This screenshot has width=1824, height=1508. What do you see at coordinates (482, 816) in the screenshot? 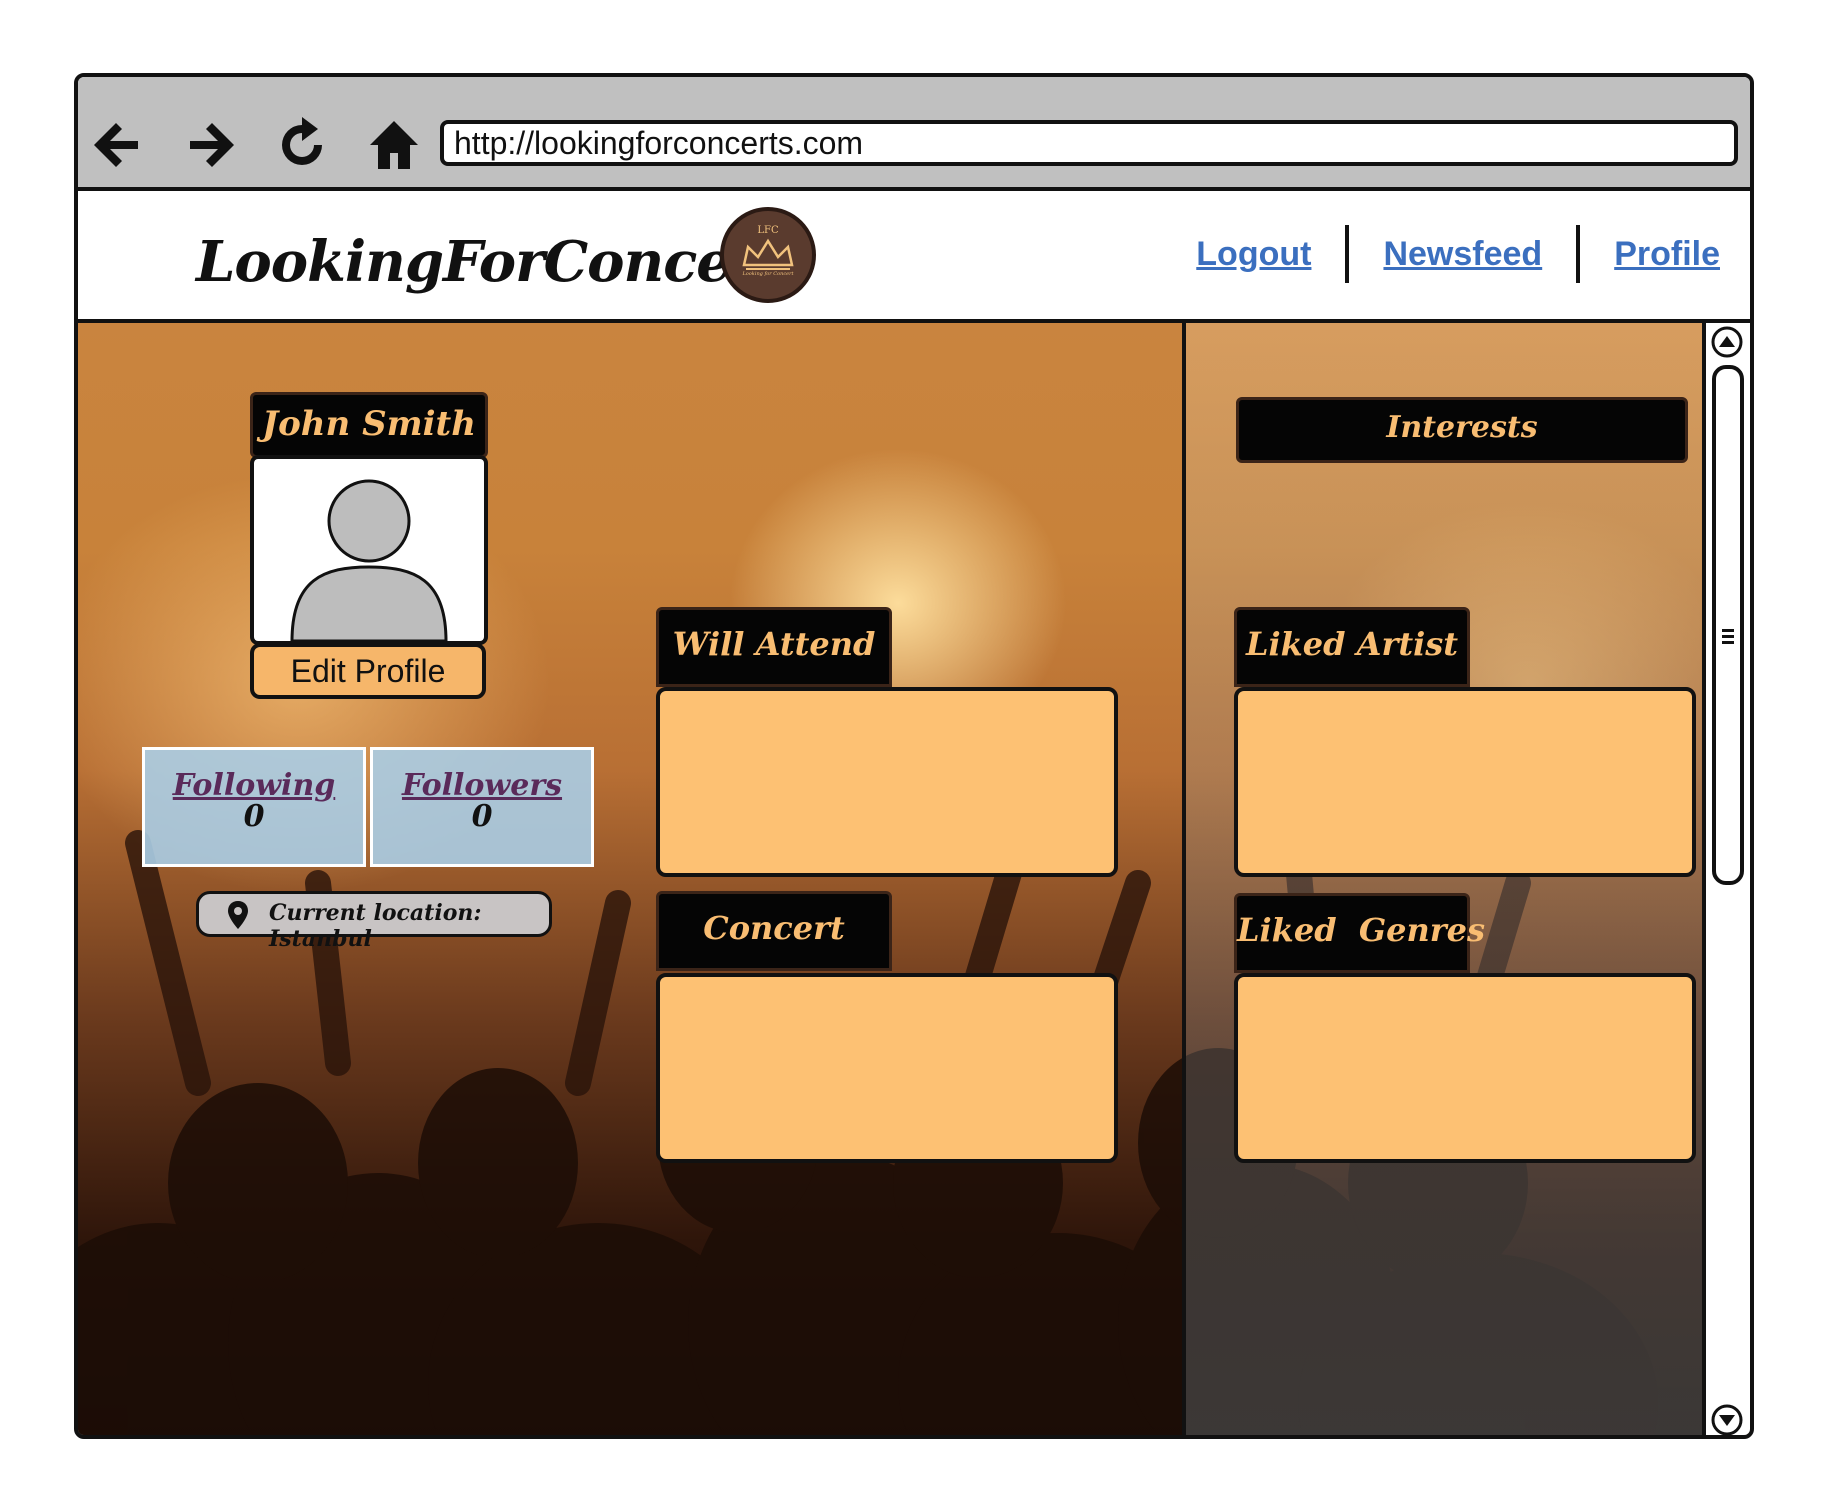
I see `followers-count: 0` at bounding box center [482, 816].